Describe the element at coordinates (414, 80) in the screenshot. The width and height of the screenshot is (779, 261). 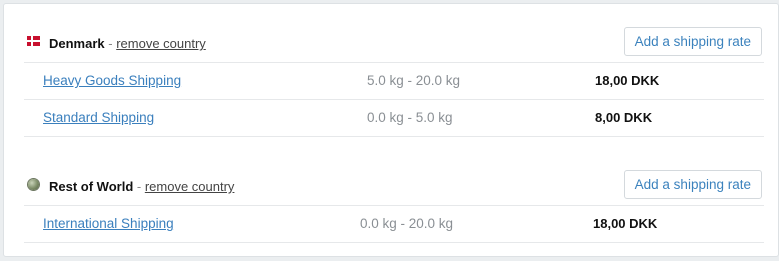
I see `rate-weight-range: 5.0 kg - 20.0 kg` at that location.